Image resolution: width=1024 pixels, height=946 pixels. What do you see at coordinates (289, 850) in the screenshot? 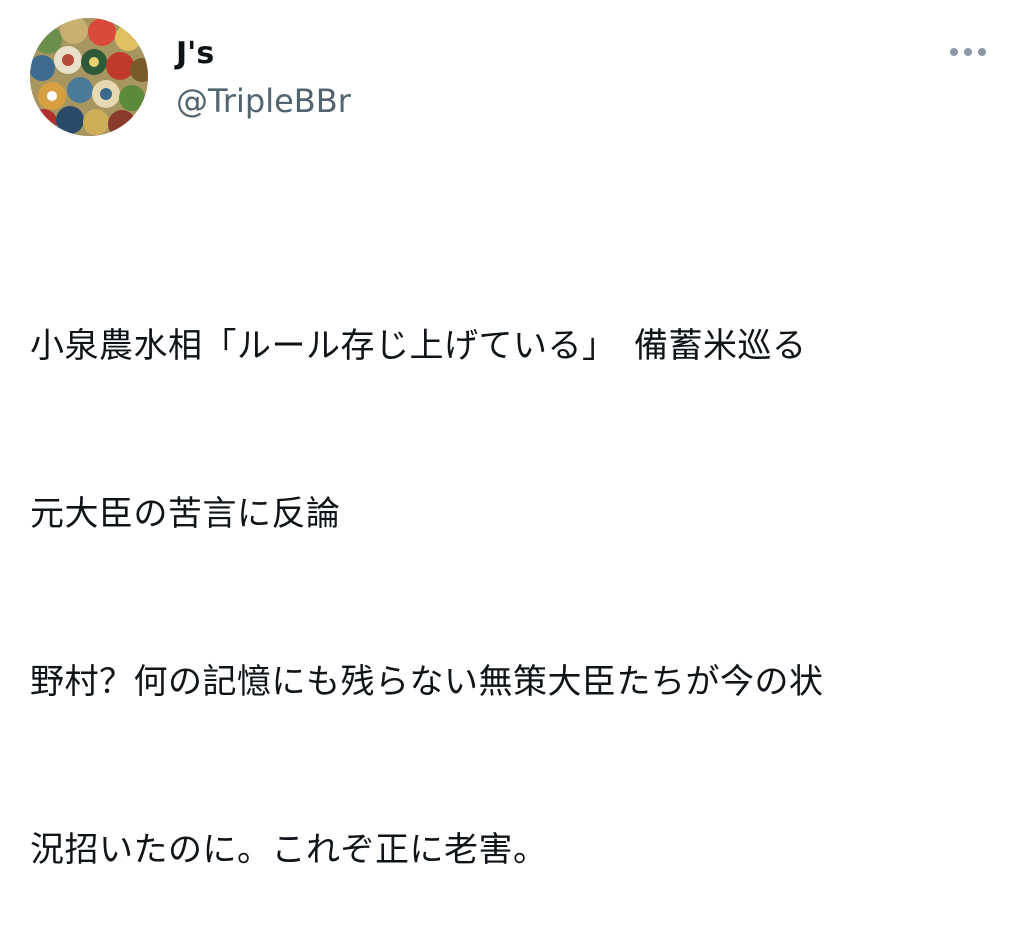
I see `tweet-text-line: 況招いたのに。これぞ正に老害。` at bounding box center [289, 850].